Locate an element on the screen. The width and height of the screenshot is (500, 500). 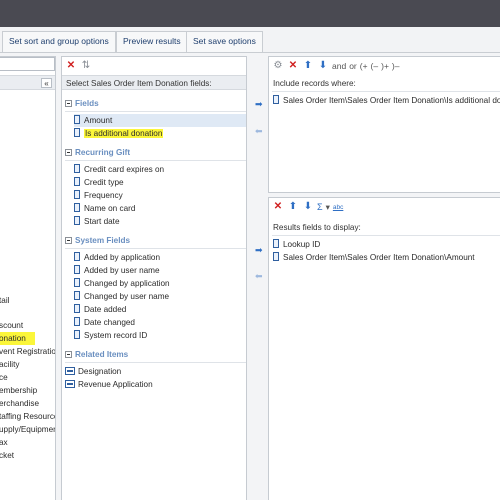
field-date-added: Date added is located at coordinates (160, 309).